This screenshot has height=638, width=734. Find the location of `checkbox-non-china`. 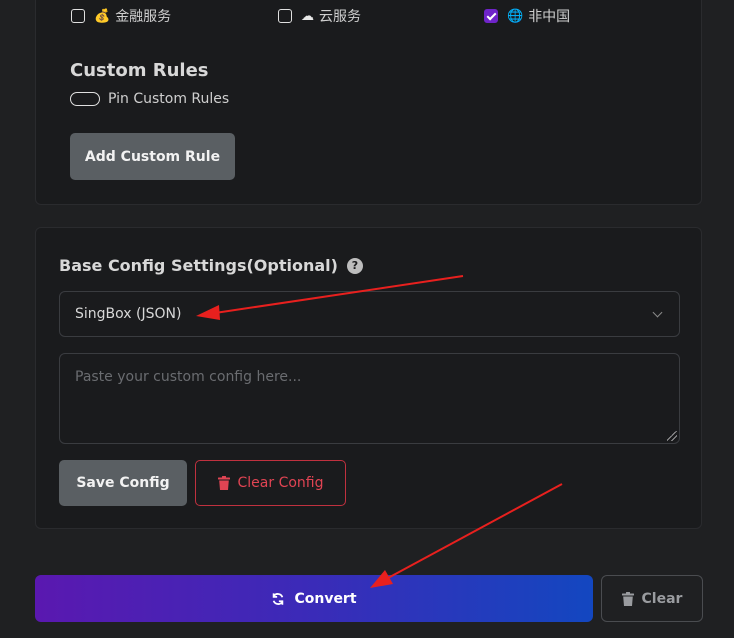

checkbox-non-china is located at coordinates (491, 16).